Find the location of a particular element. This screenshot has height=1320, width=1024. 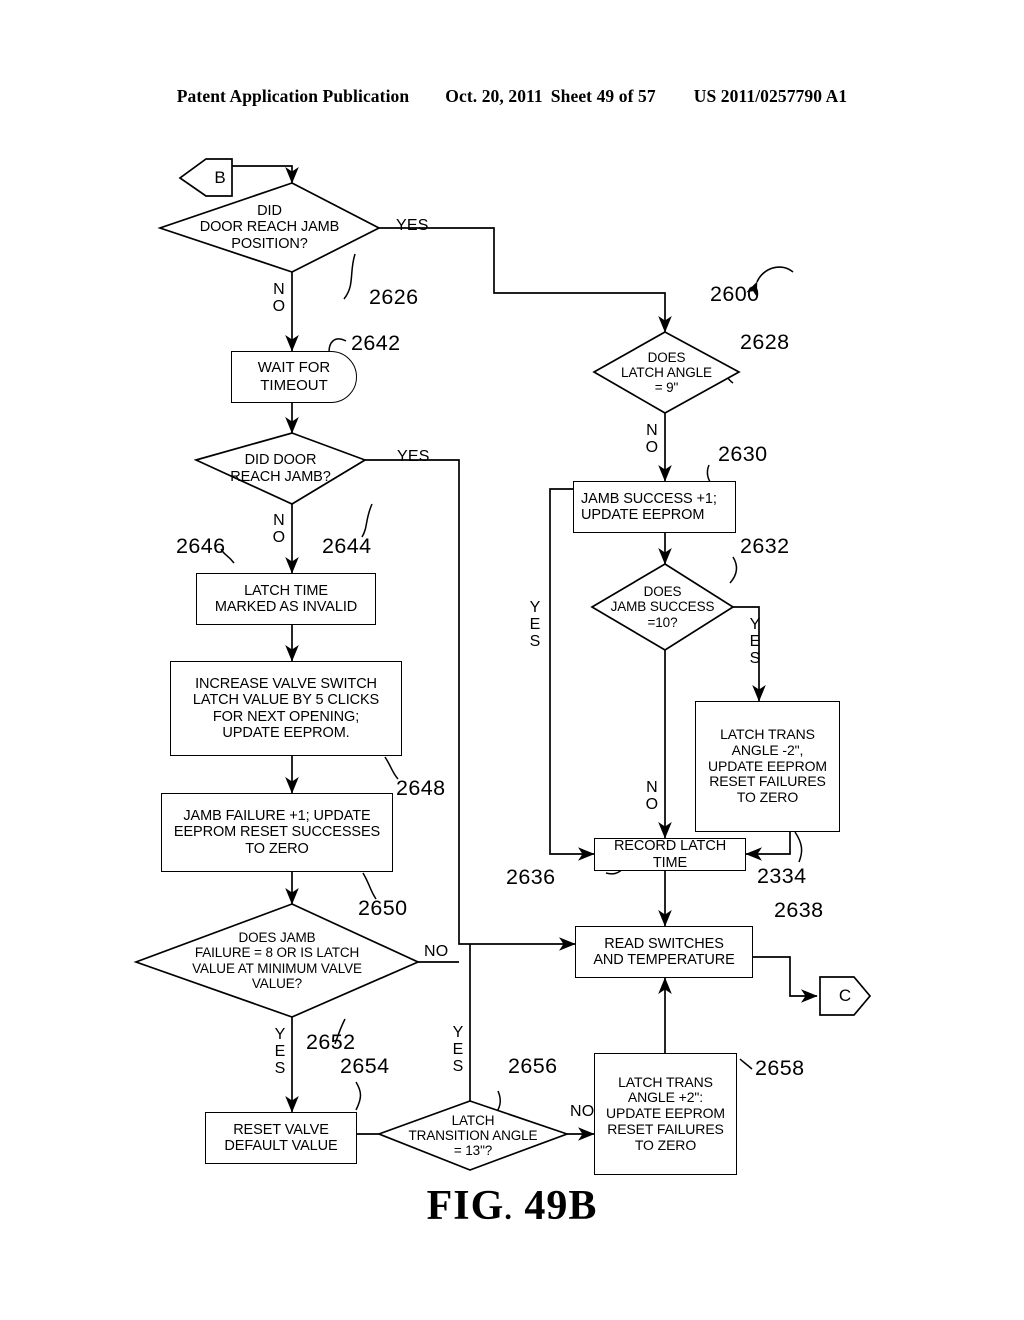

decision-does-jamb-success-label: DOES JAMB SUCCESS =10? is located at coordinates (662, 607).